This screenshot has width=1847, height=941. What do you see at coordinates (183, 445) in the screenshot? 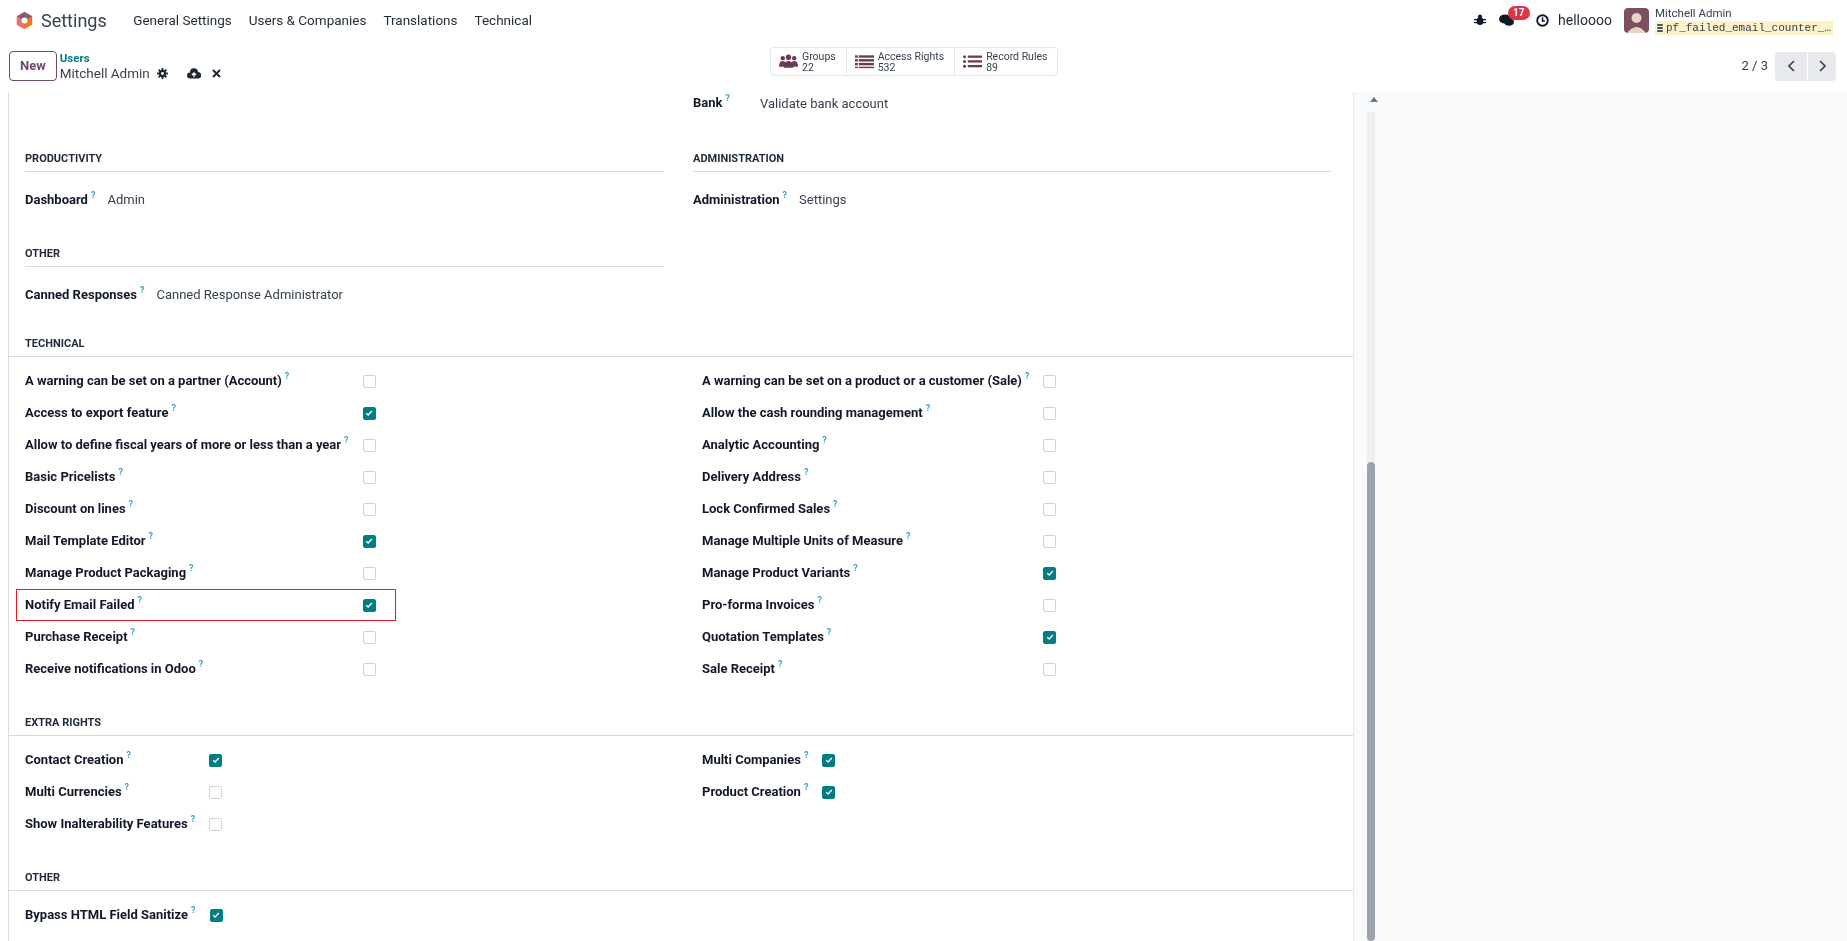
I see `checkbox-label: Allow to define fiscal years of more or less than a year` at bounding box center [183, 445].